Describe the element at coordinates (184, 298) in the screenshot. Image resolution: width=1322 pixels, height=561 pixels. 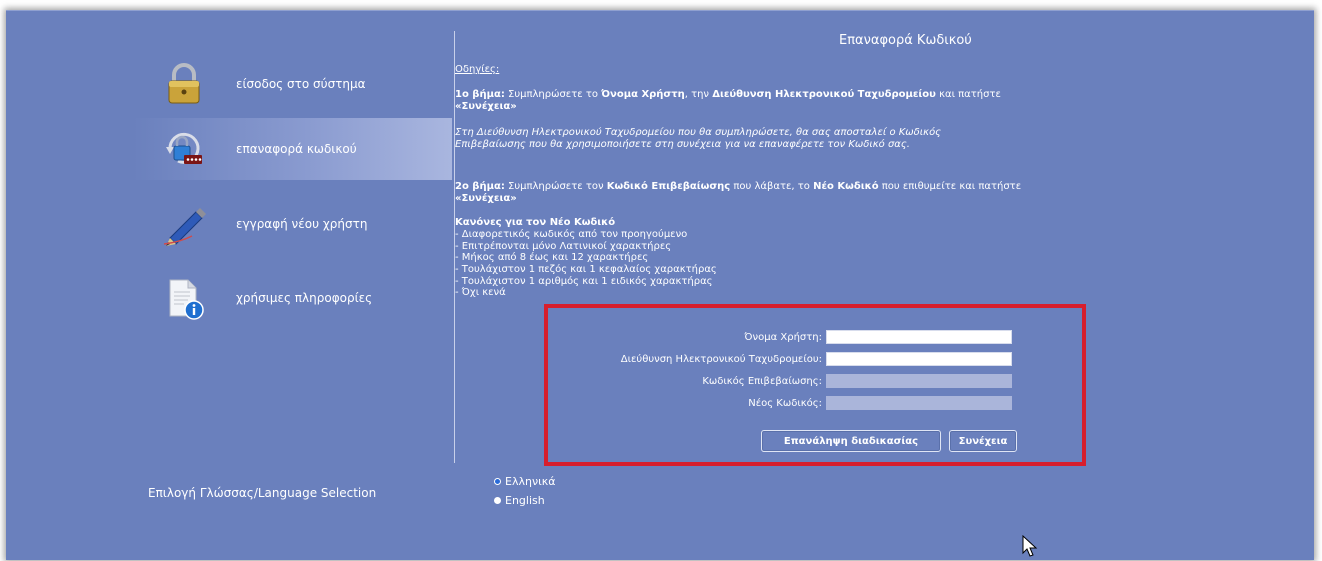
I see `info-document-icon` at that location.